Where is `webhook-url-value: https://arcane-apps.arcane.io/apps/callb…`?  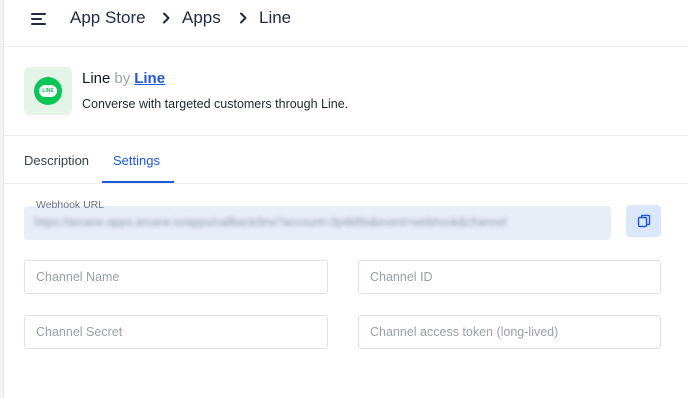 webhook-url-value: https://arcane-apps.arcane.io/apps/callb… is located at coordinates (270, 223).